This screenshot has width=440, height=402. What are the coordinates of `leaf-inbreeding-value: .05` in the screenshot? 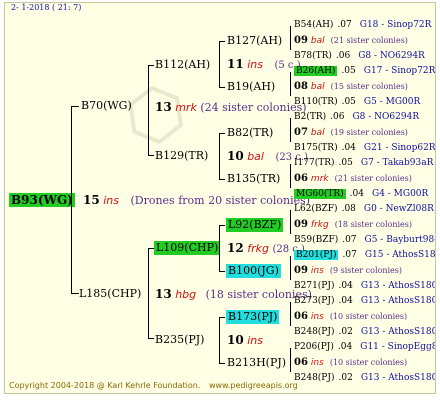 It's located at (348, 71).